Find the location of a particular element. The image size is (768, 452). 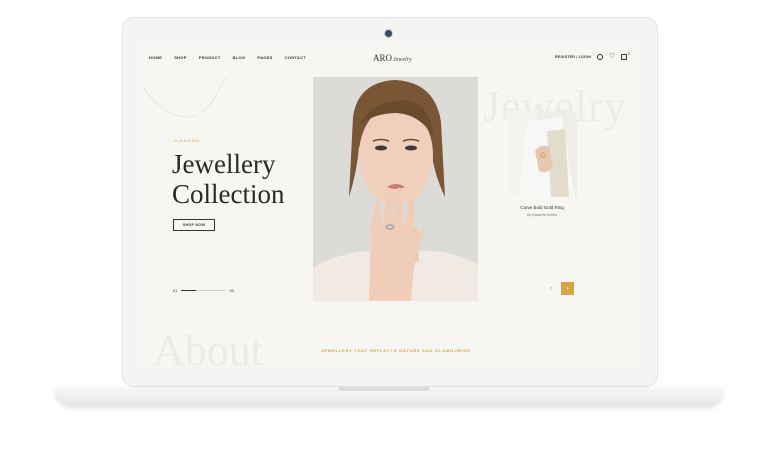

hero-title: Jewellery Collection is located at coordinates (228, 179).